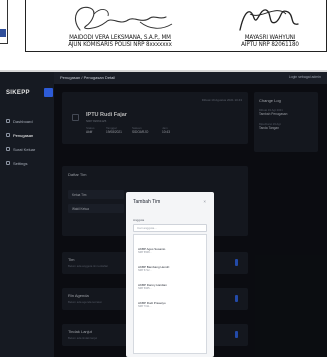 This screenshot has height=357, width=327. I want to click on dashboard-icon, so click(8, 121).